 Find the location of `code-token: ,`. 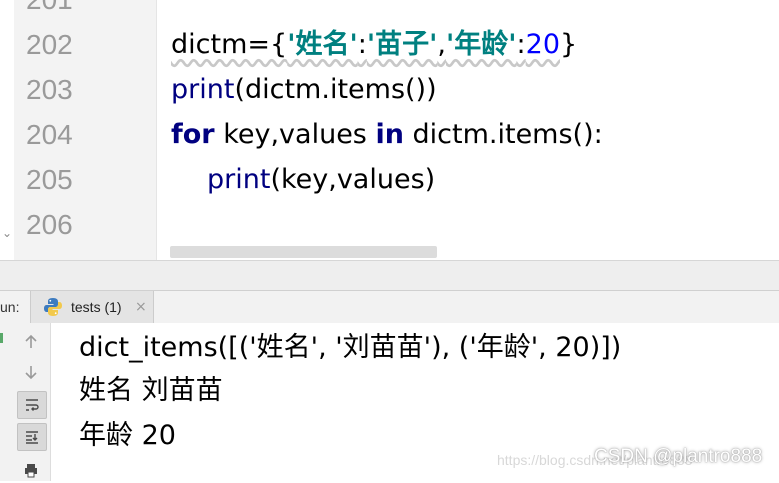

code-token: , is located at coordinates (441, 44).